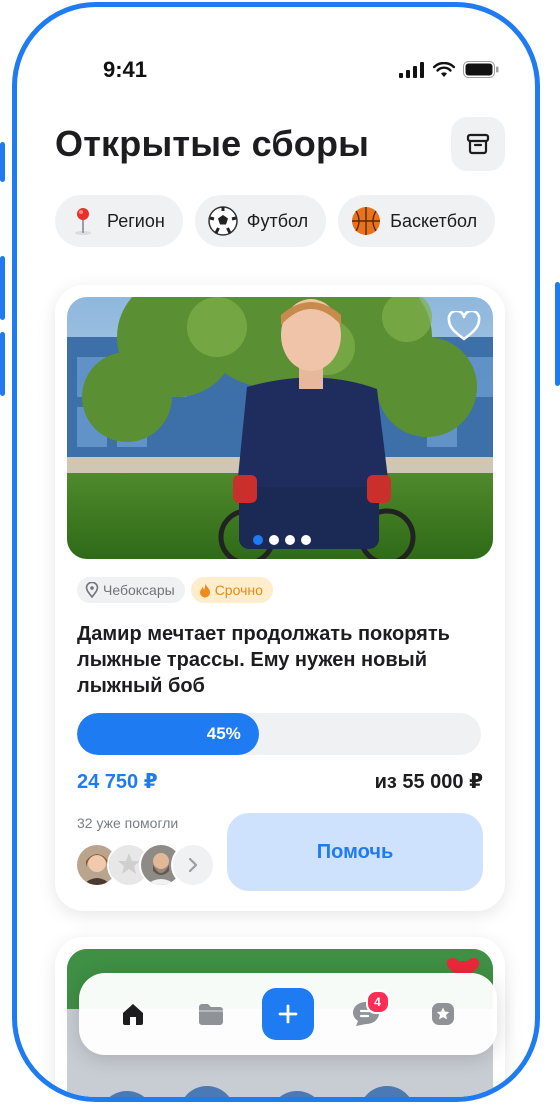  I want to click on tab-favorites, so click(443, 1014).